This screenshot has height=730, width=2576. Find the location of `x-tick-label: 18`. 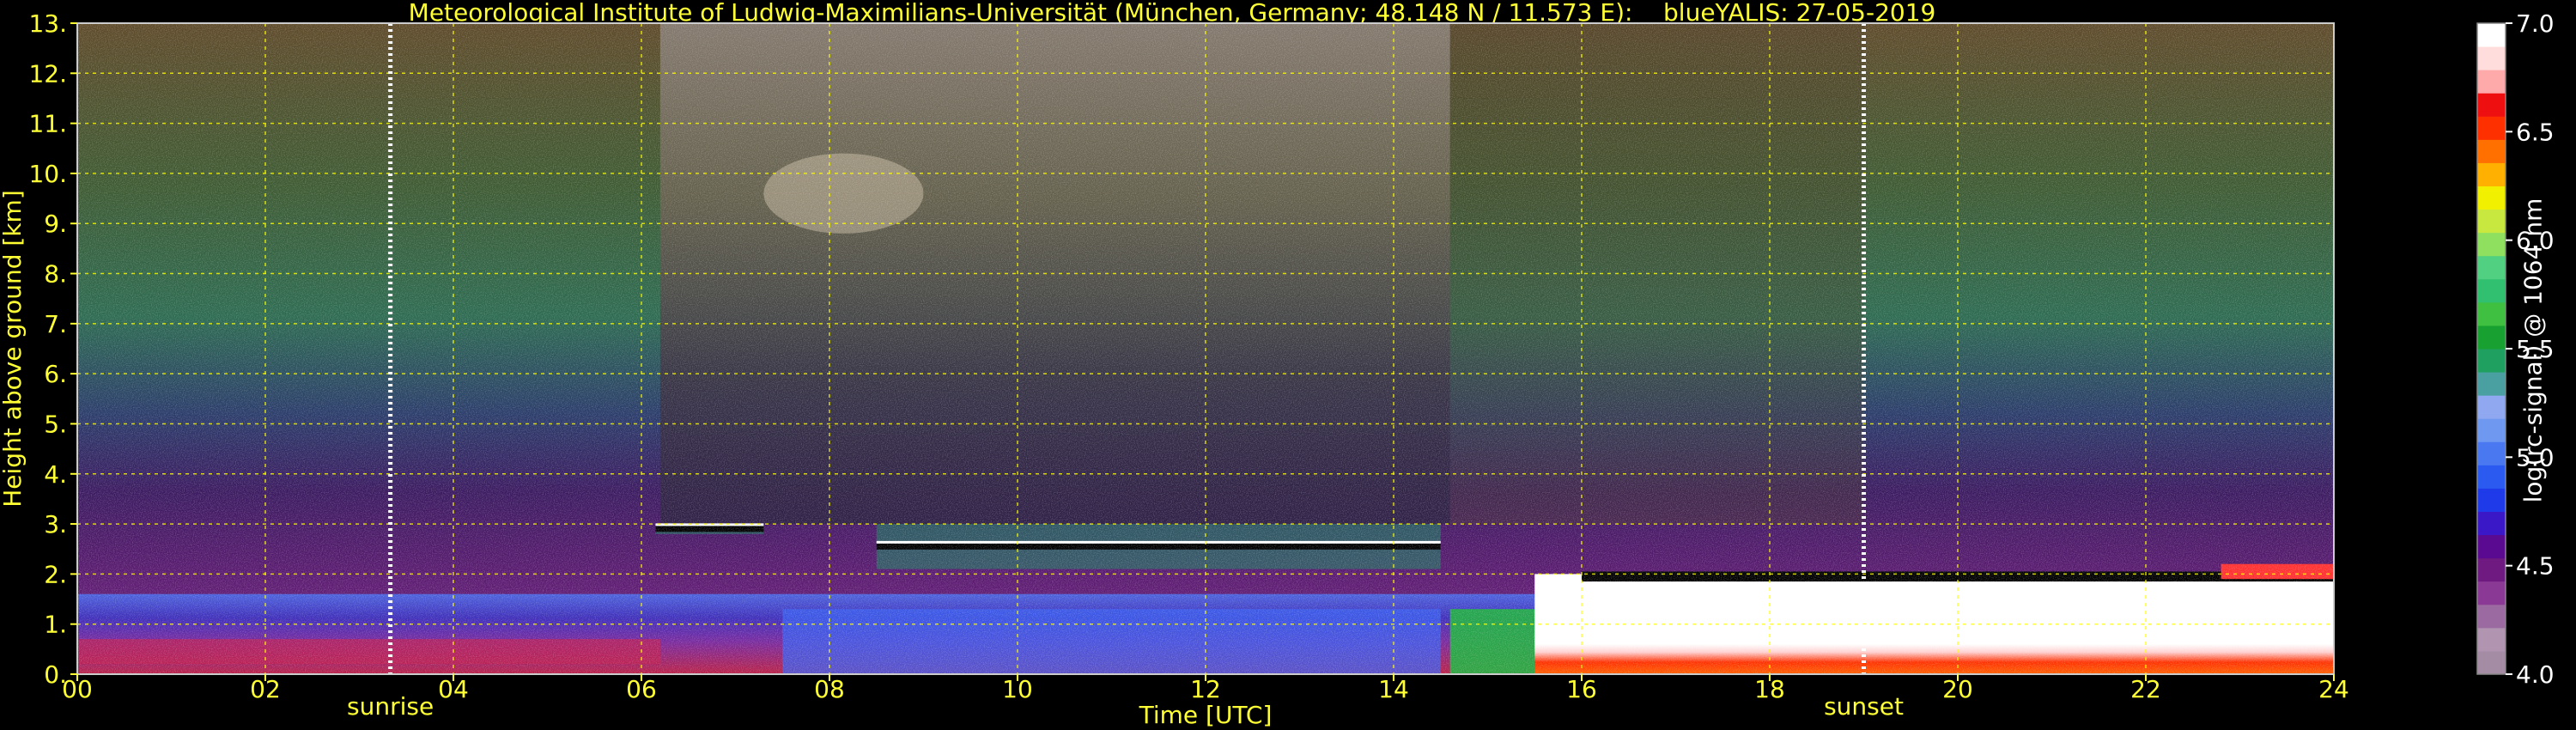

x-tick-label: 18 is located at coordinates (1770, 689).